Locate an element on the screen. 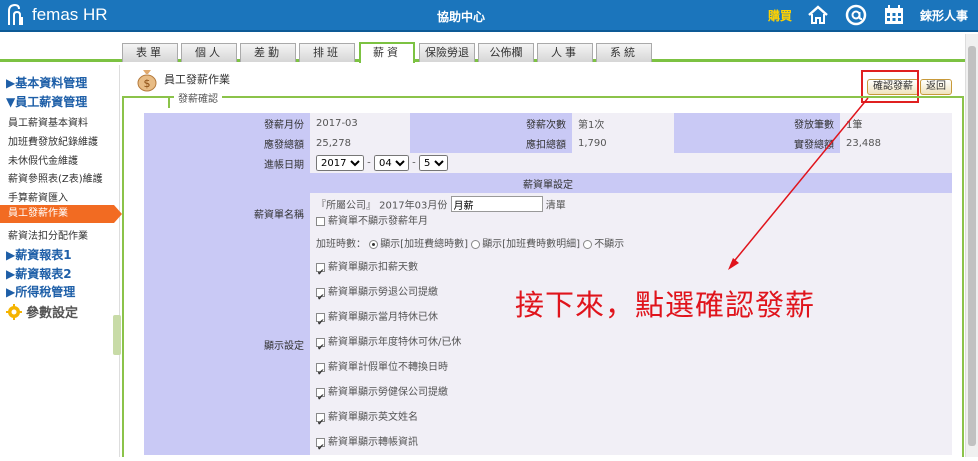 Image resolution: width=978 pixels, height=461 pixels. page-scrollbar is located at coordinates (971, 245).